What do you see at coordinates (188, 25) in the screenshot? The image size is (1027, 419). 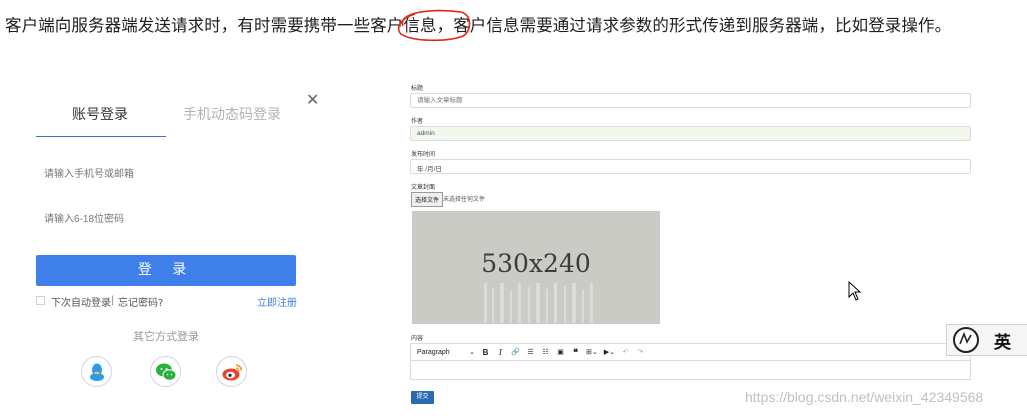 I see `intro-before: 客户端向服务器端发送请求时，有时需要携带一些` at bounding box center [188, 25].